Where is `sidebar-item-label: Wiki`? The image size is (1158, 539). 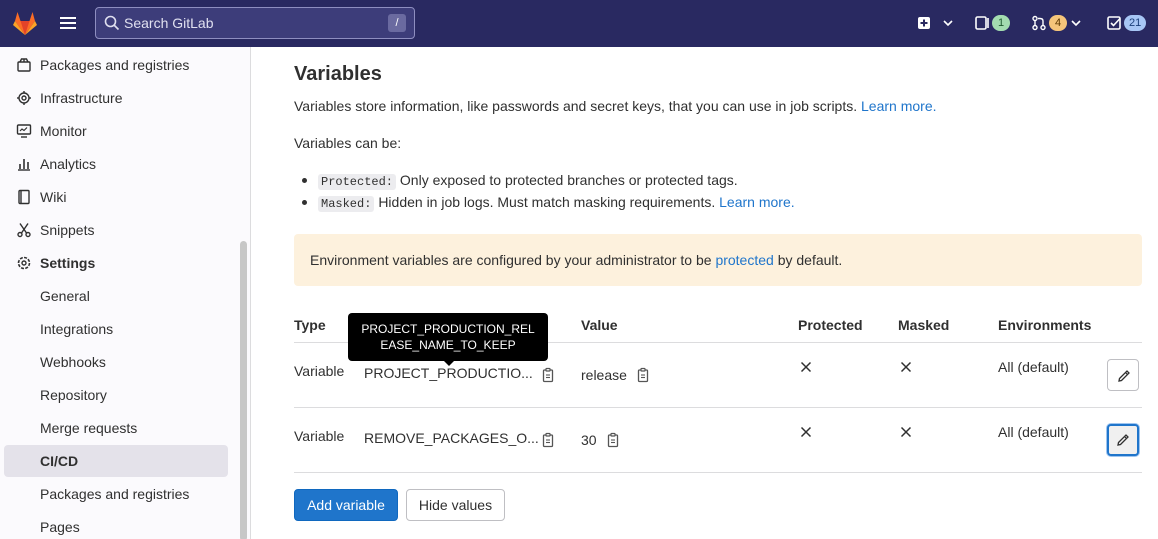 sidebar-item-label: Wiki is located at coordinates (53, 197).